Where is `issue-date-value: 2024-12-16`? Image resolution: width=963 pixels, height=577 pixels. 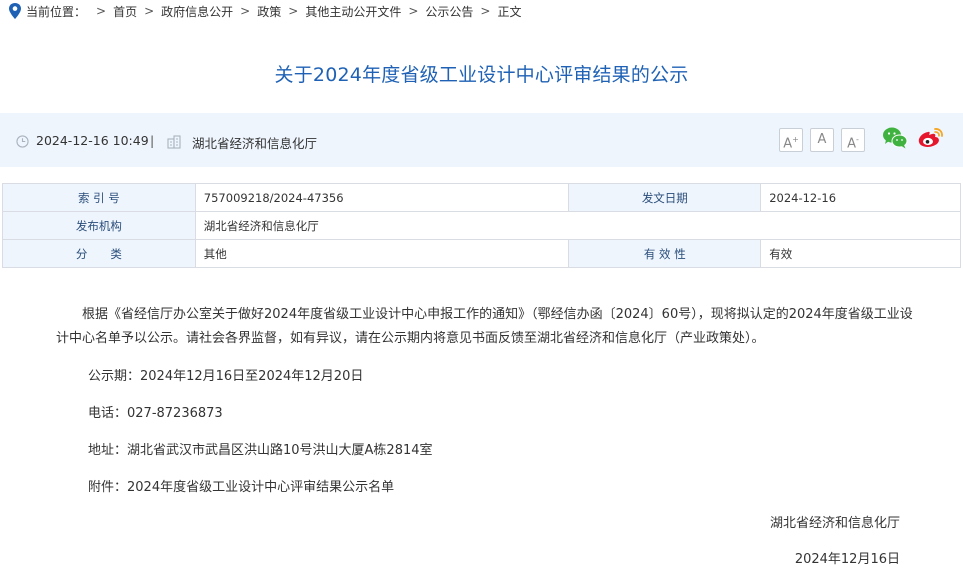 issue-date-value: 2024-12-16 is located at coordinates (860, 197).